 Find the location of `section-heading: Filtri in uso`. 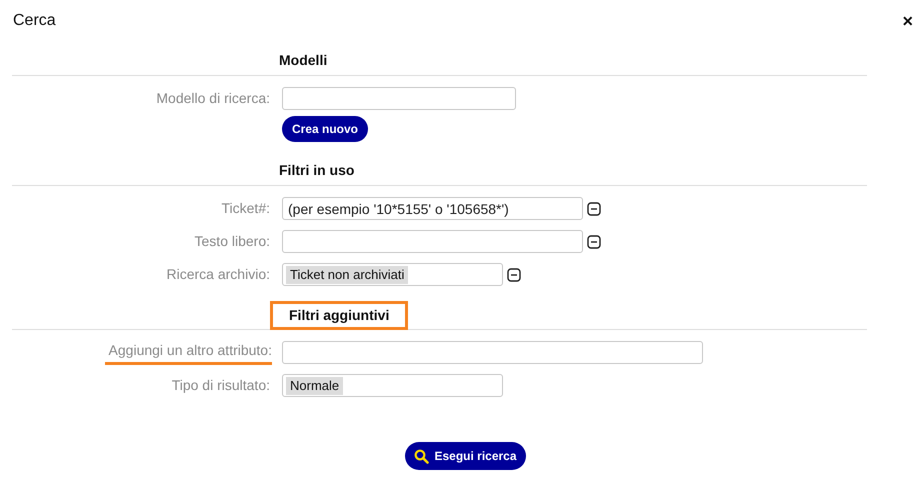

section-heading: Filtri in uso is located at coordinates (316, 170).